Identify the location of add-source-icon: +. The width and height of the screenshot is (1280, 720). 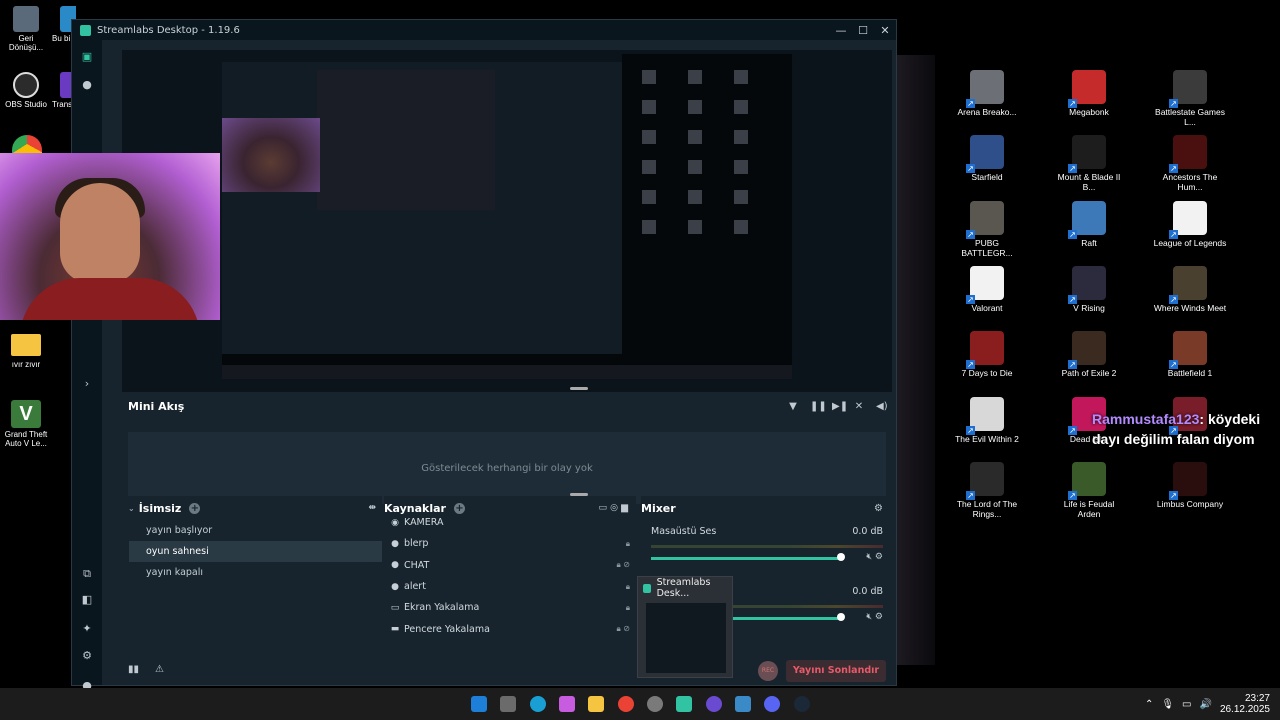
(459, 508).